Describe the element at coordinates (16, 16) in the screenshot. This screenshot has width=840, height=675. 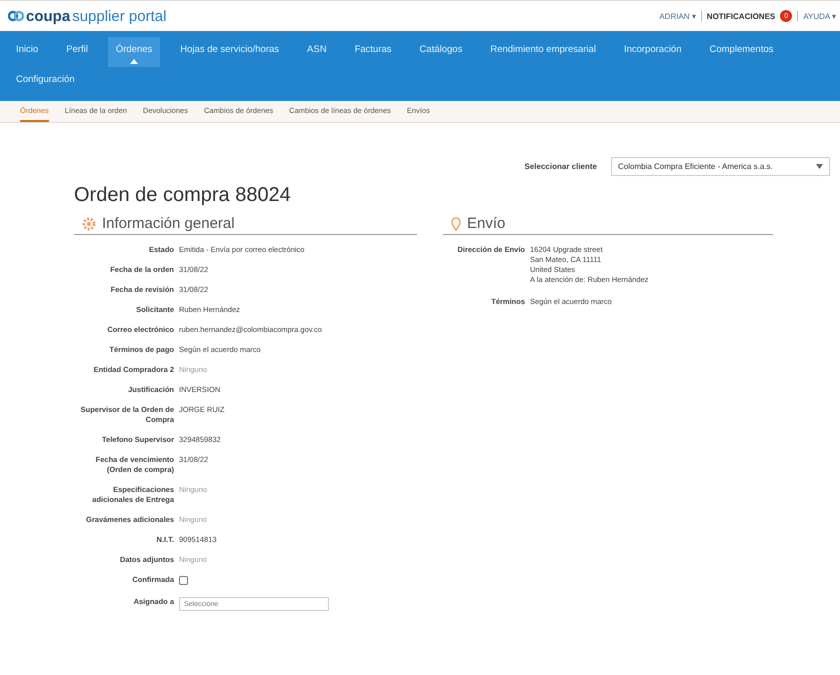
I see `logo-icon` at that location.